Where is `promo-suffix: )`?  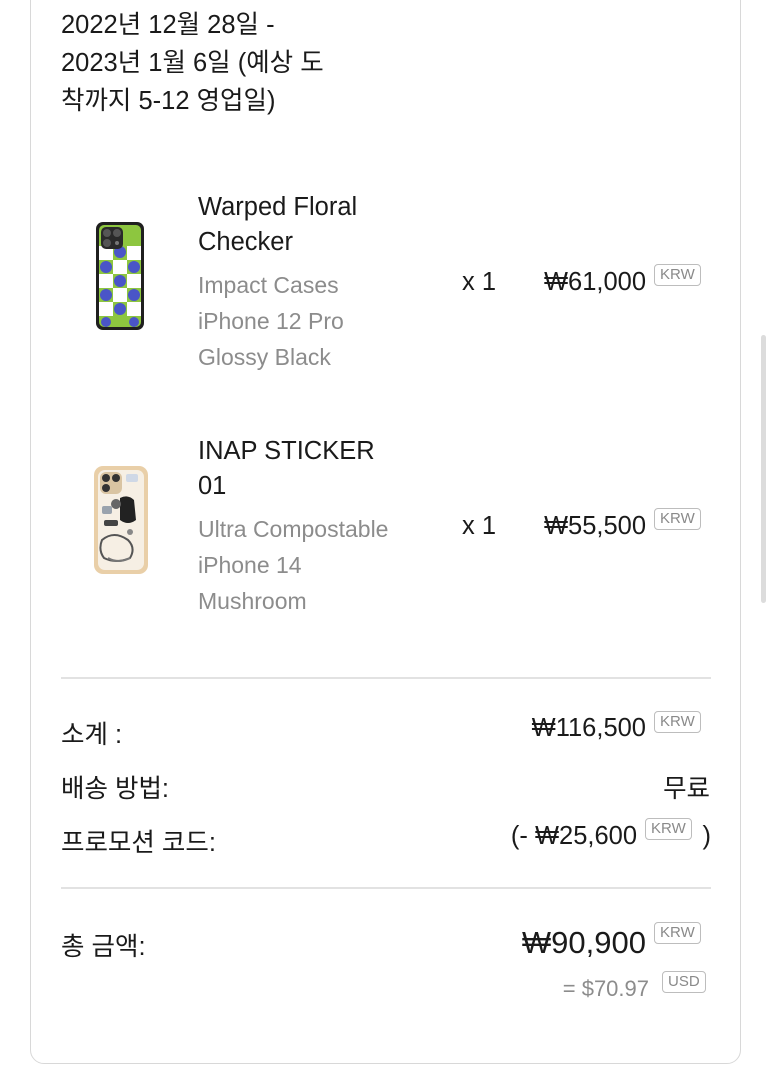
promo-suffix: ) is located at coordinates (707, 836).